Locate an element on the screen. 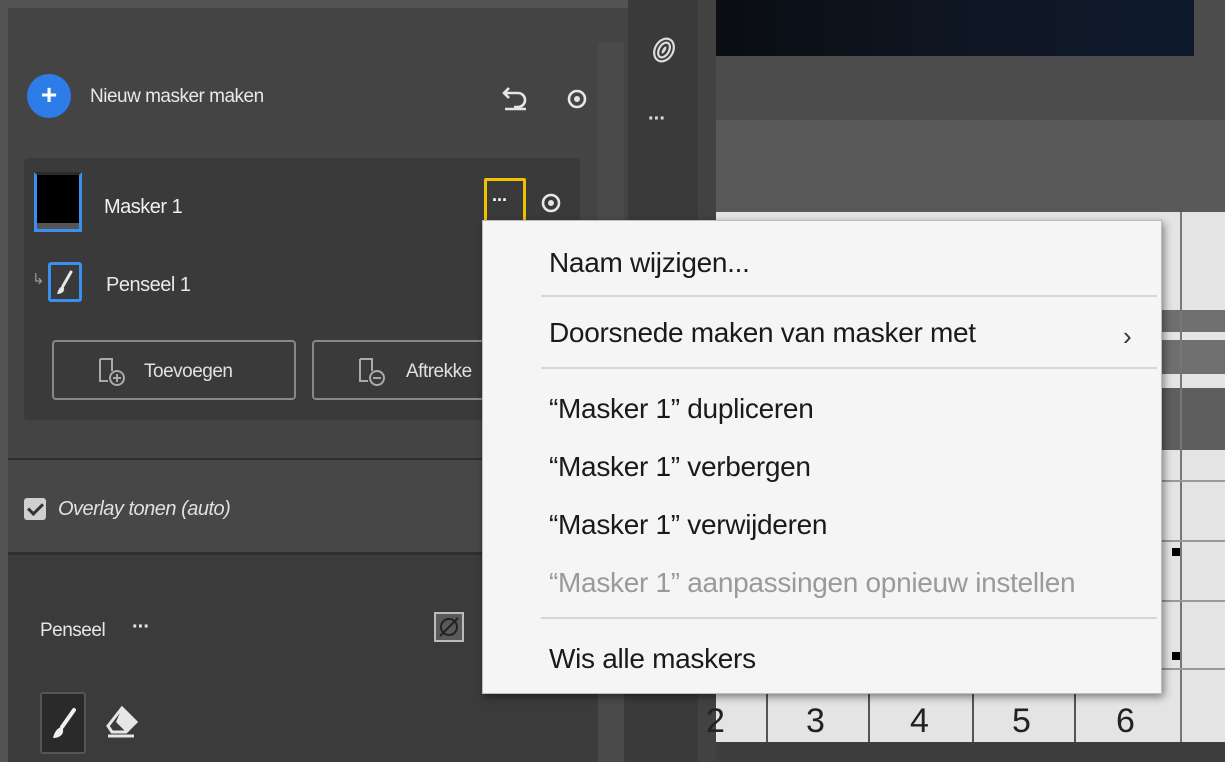 This screenshot has width=1225, height=762. column-number: 3 is located at coordinates (815, 721).